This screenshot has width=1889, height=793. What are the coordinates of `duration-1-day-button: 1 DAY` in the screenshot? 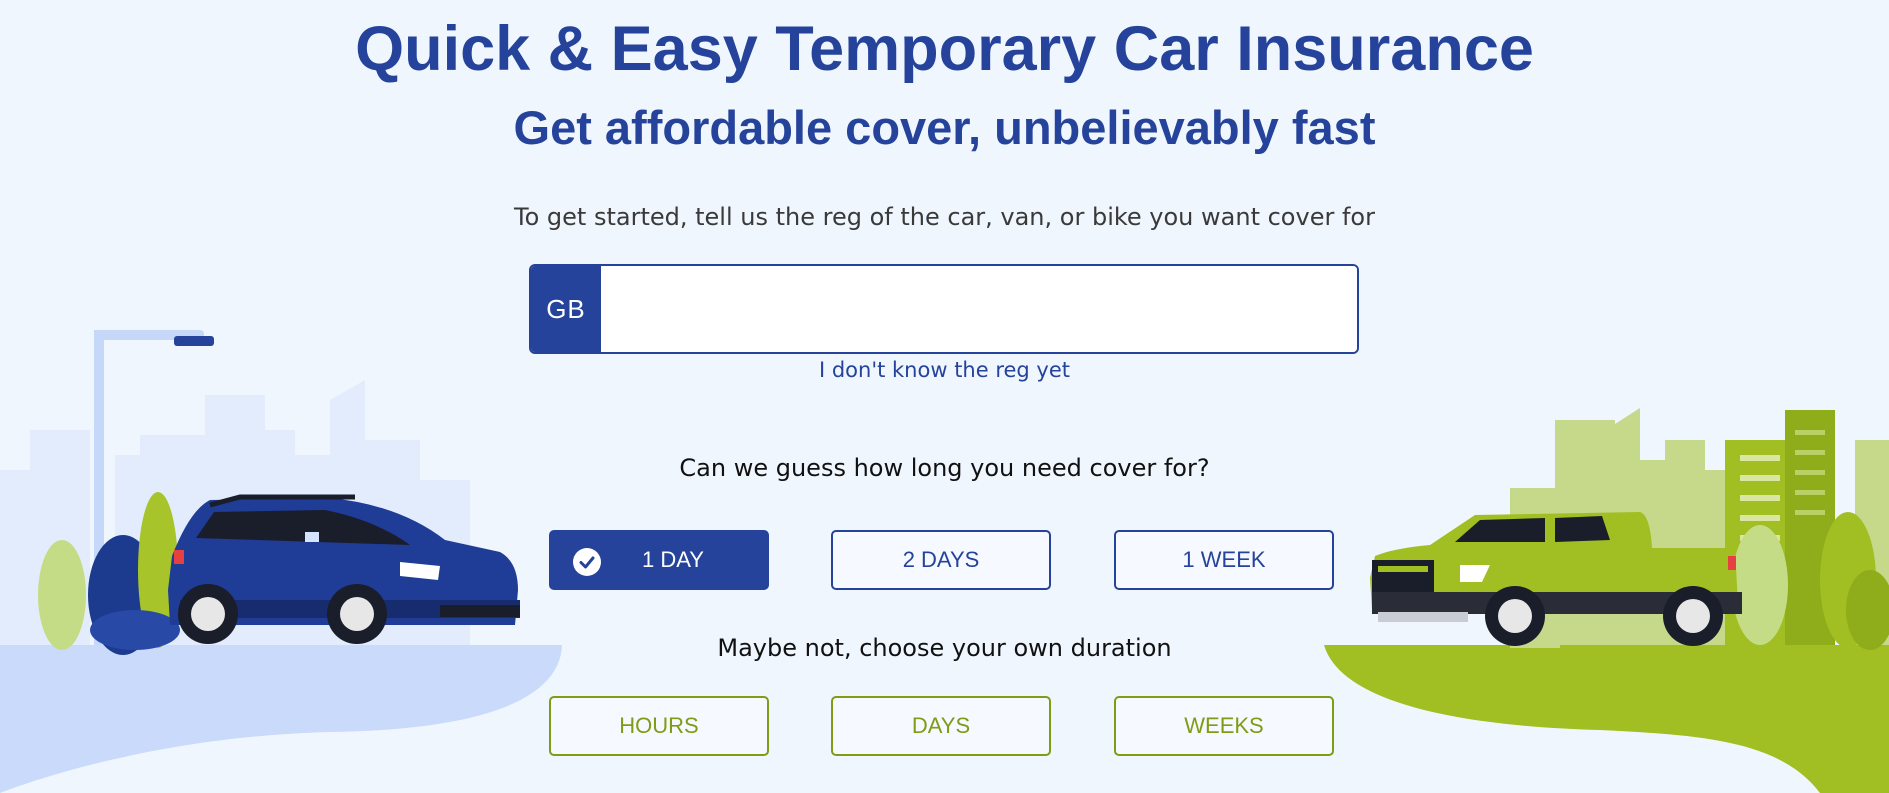 It's located at (659, 560).